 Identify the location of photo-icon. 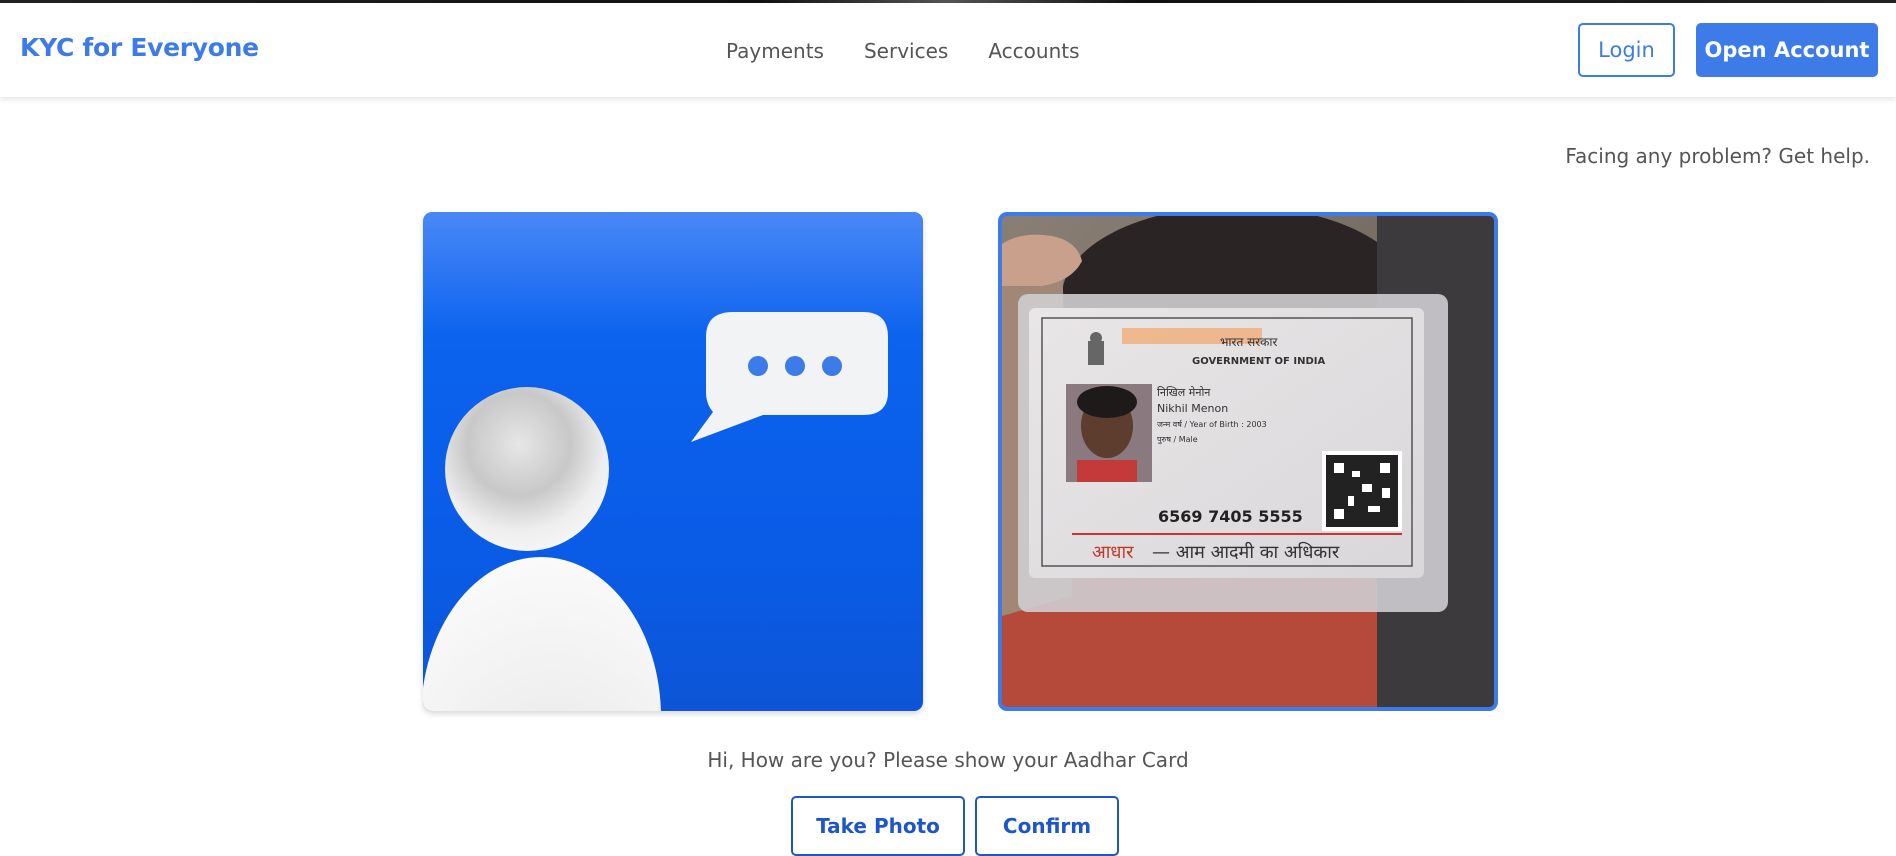
(1109, 433).